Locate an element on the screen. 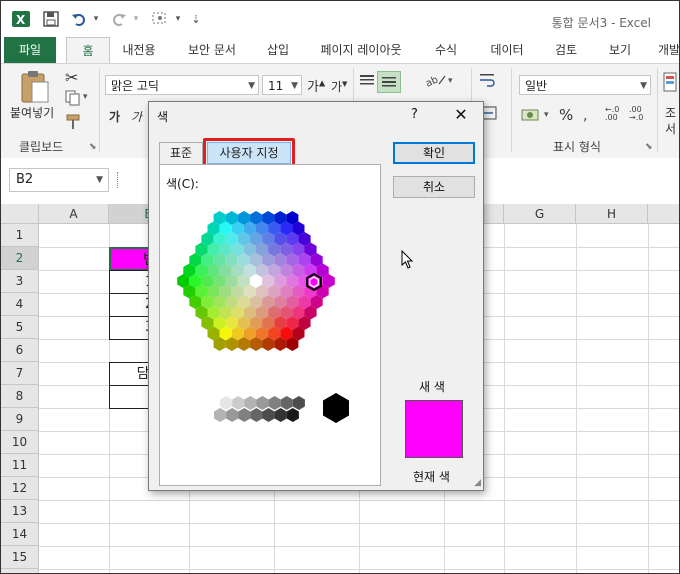 The width and height of the screenshot is (680, 574). shrink-font-icon: 가▼ is located at coordinates (339, 86).